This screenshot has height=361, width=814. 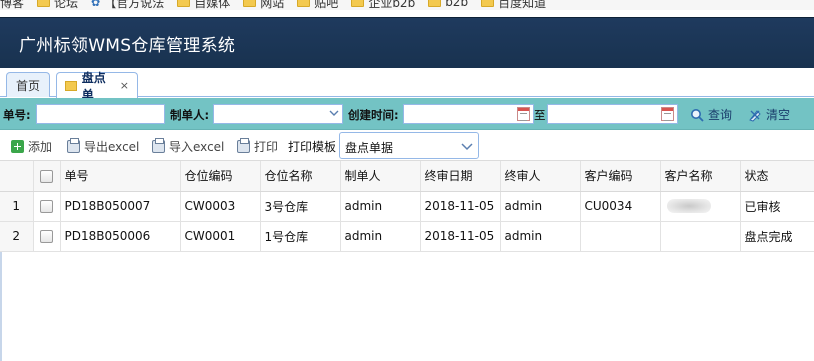 What do you see at coordinates (380, 176) in the screenshot?
I see `column-header: 制单人` at bounding box center [380, 176].